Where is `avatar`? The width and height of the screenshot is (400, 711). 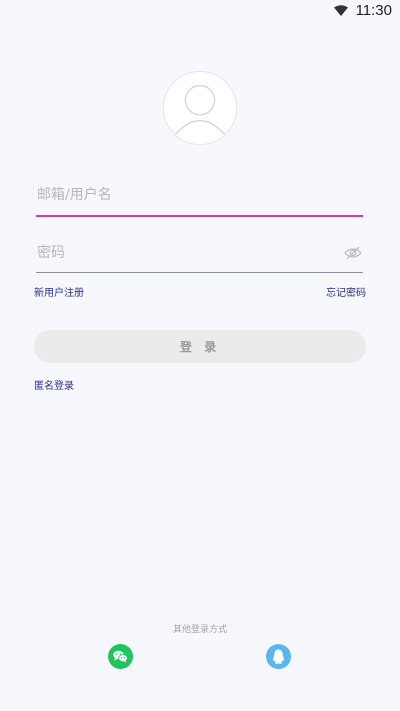 avatar is located at coordinates (200, 108).